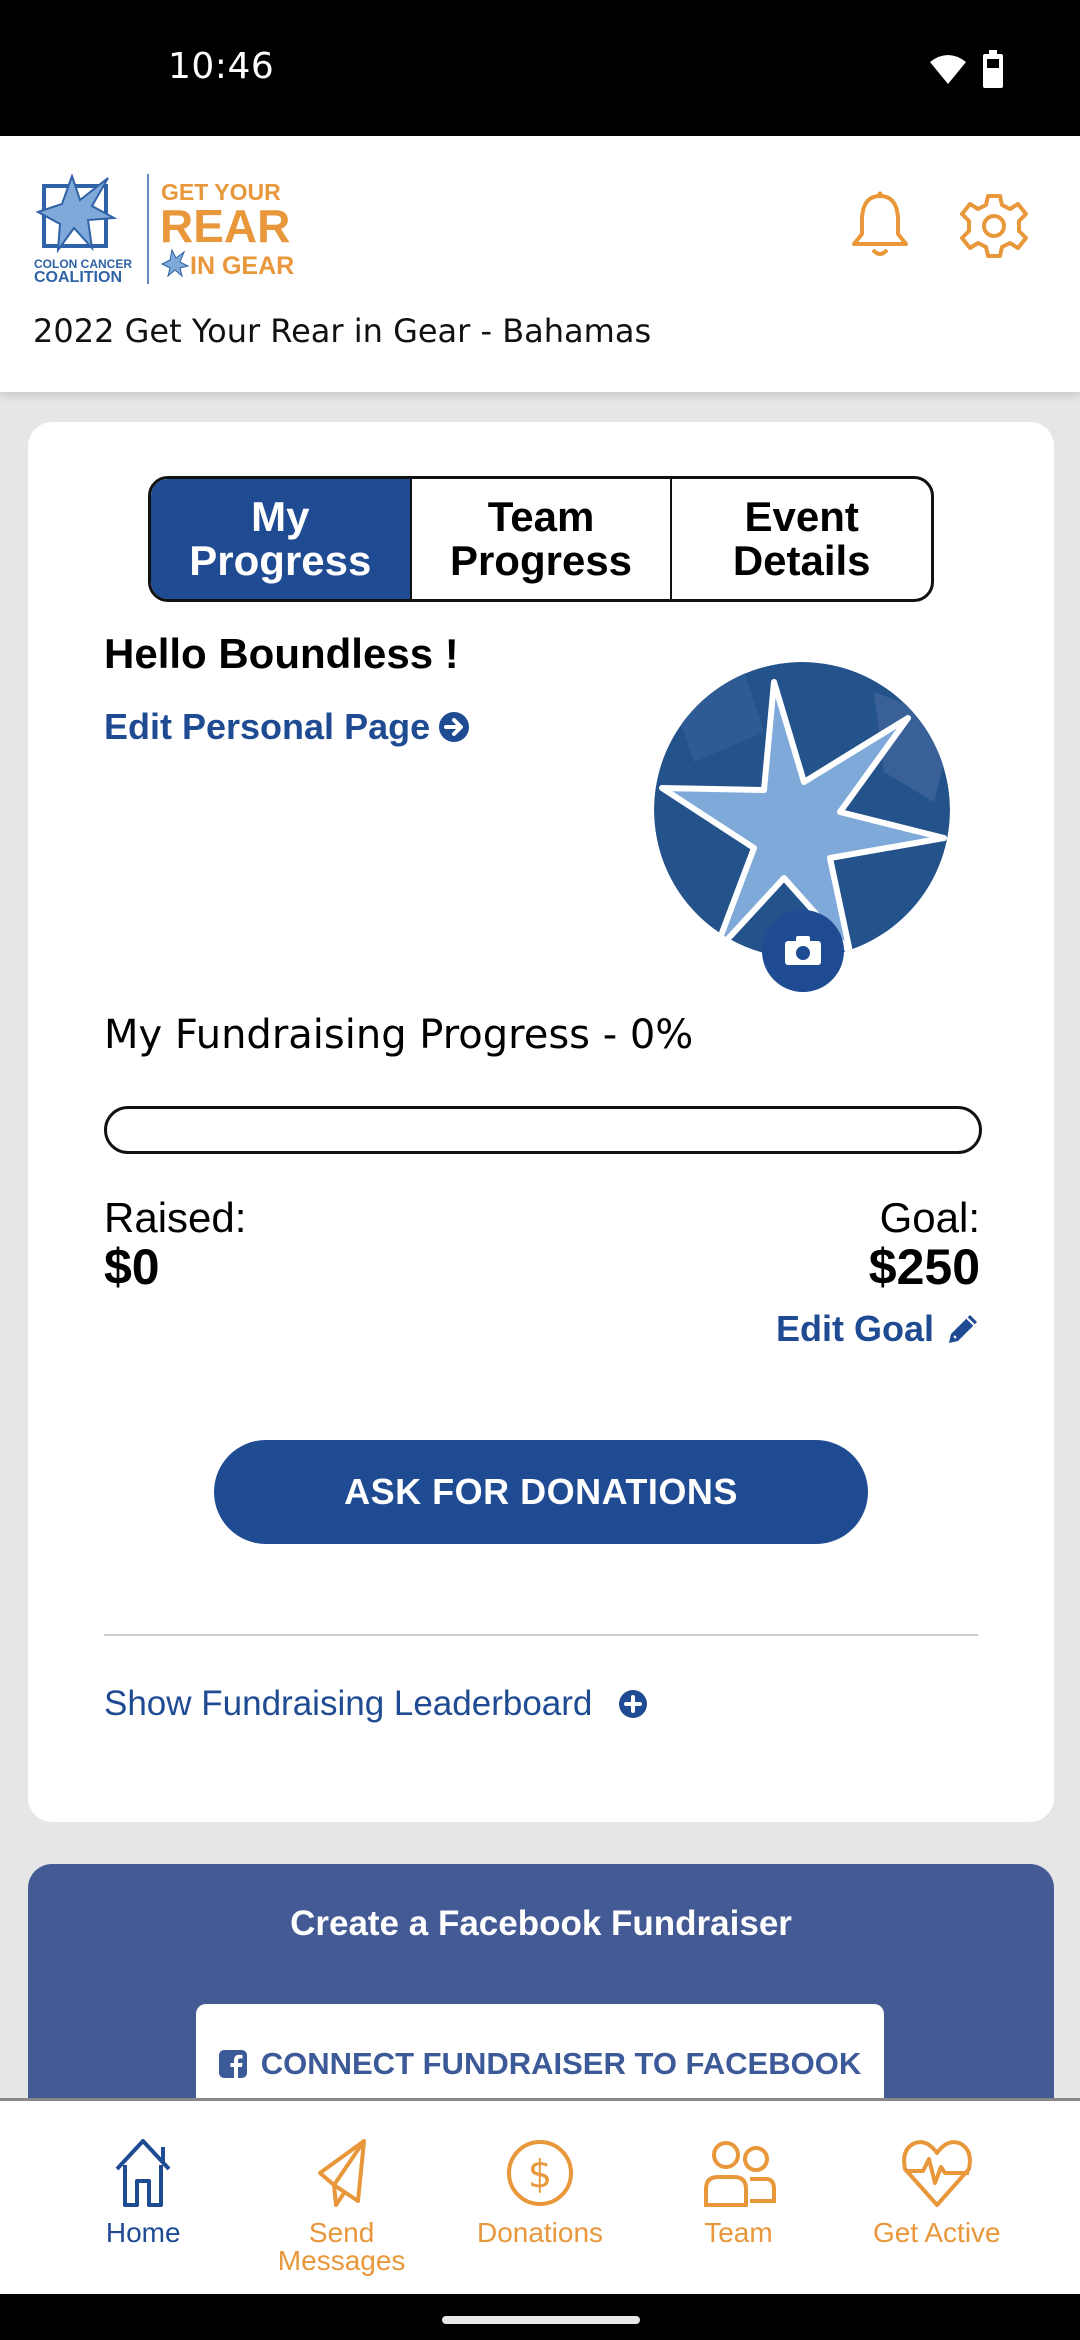 The height and width of the screenshot is (2340, 1080). What do you see at coordinates (221, 66) in the screenshot?
I see `status-time: 10:46` at bounding box center [221, 66].